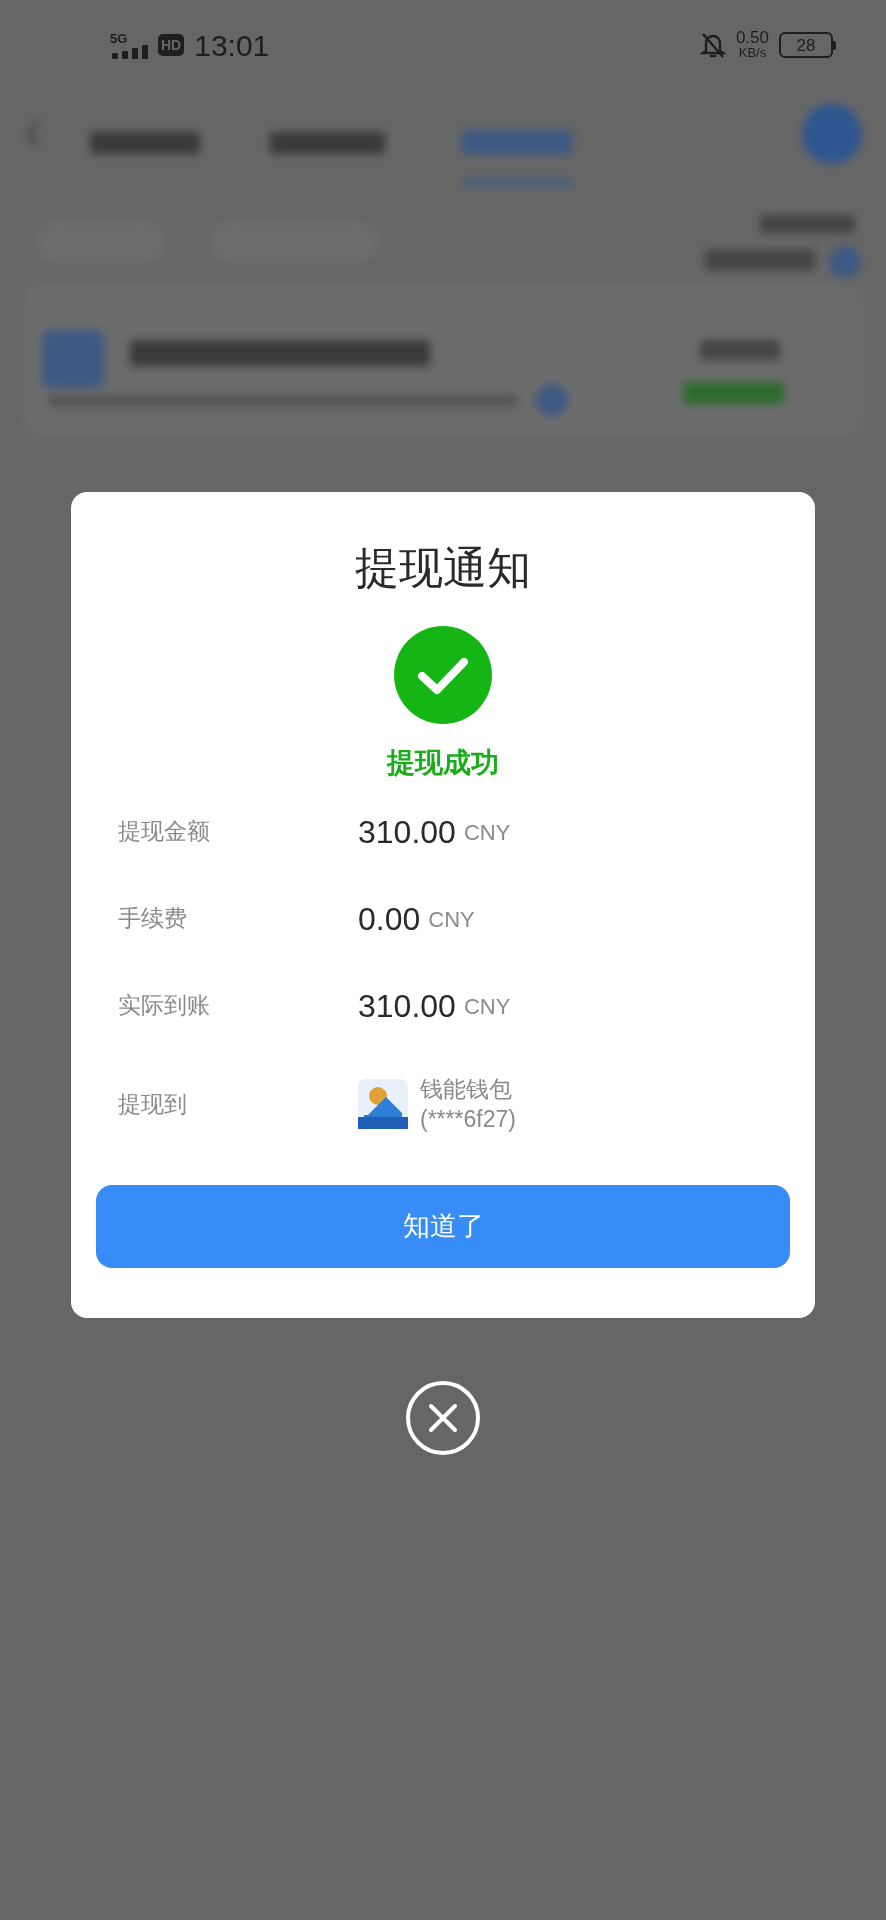 The width and height of the screenshot is (886, 1920). I want to click on network-speed-unit: KB/s, so click(752, 52).